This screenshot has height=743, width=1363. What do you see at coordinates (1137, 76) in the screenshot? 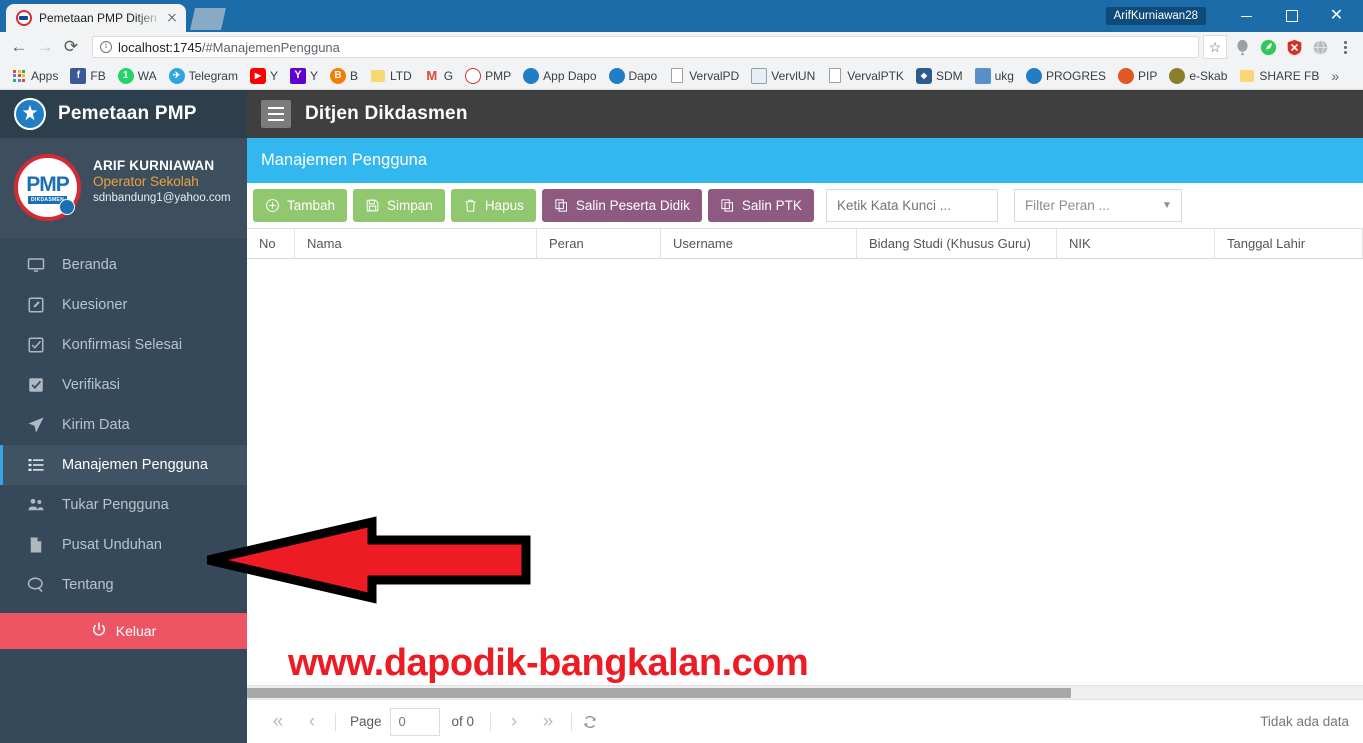
I see `bookmark-pip: PIP` at bounding box center [1137, 76].